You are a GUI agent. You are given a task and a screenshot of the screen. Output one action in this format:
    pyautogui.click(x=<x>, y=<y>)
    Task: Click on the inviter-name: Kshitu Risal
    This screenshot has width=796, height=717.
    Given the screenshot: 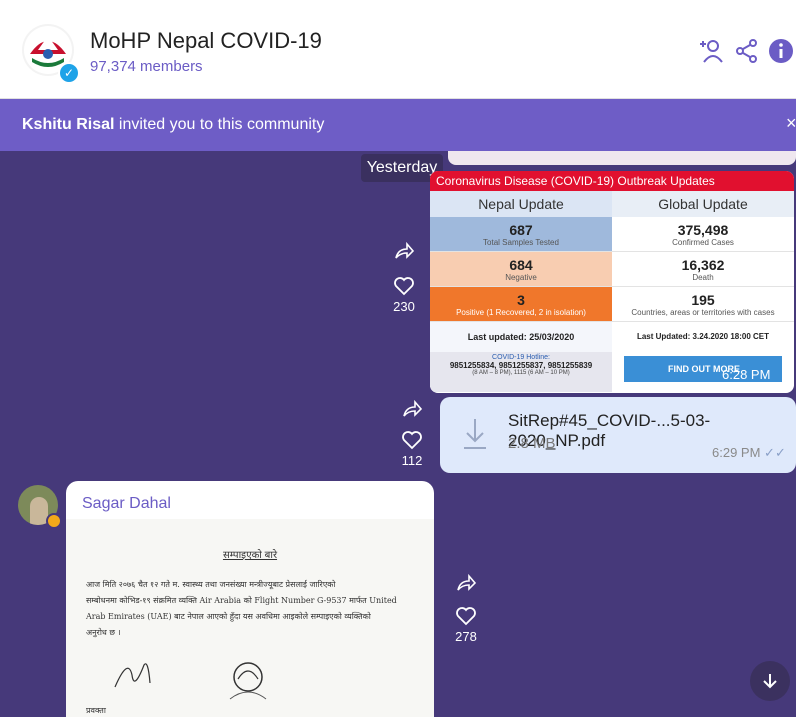 What is the action you would take?
    pyautogui.click(x=68, y=124)
    